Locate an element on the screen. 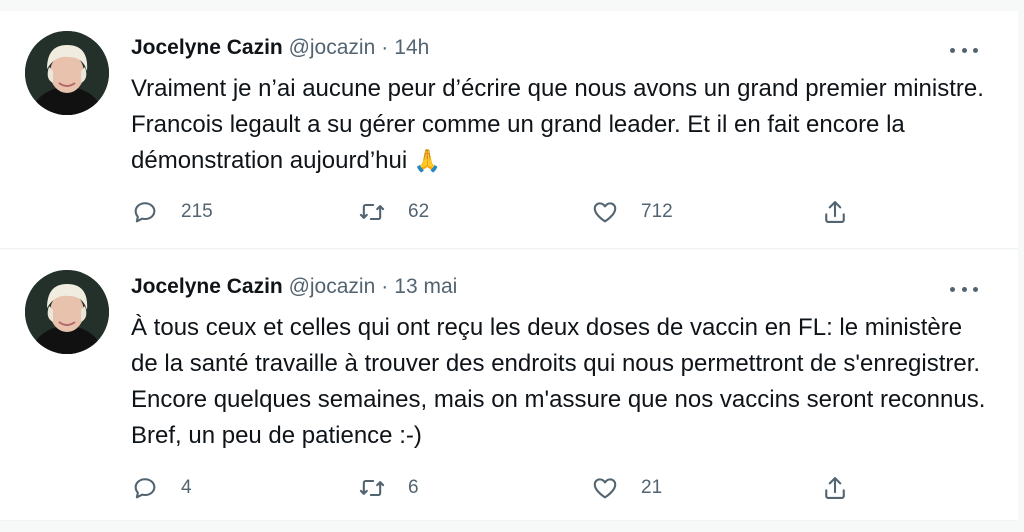 Image resolution: width=1024 pixels, height=532 pixels. like-count: 21 is located at coordinates (652, 487).